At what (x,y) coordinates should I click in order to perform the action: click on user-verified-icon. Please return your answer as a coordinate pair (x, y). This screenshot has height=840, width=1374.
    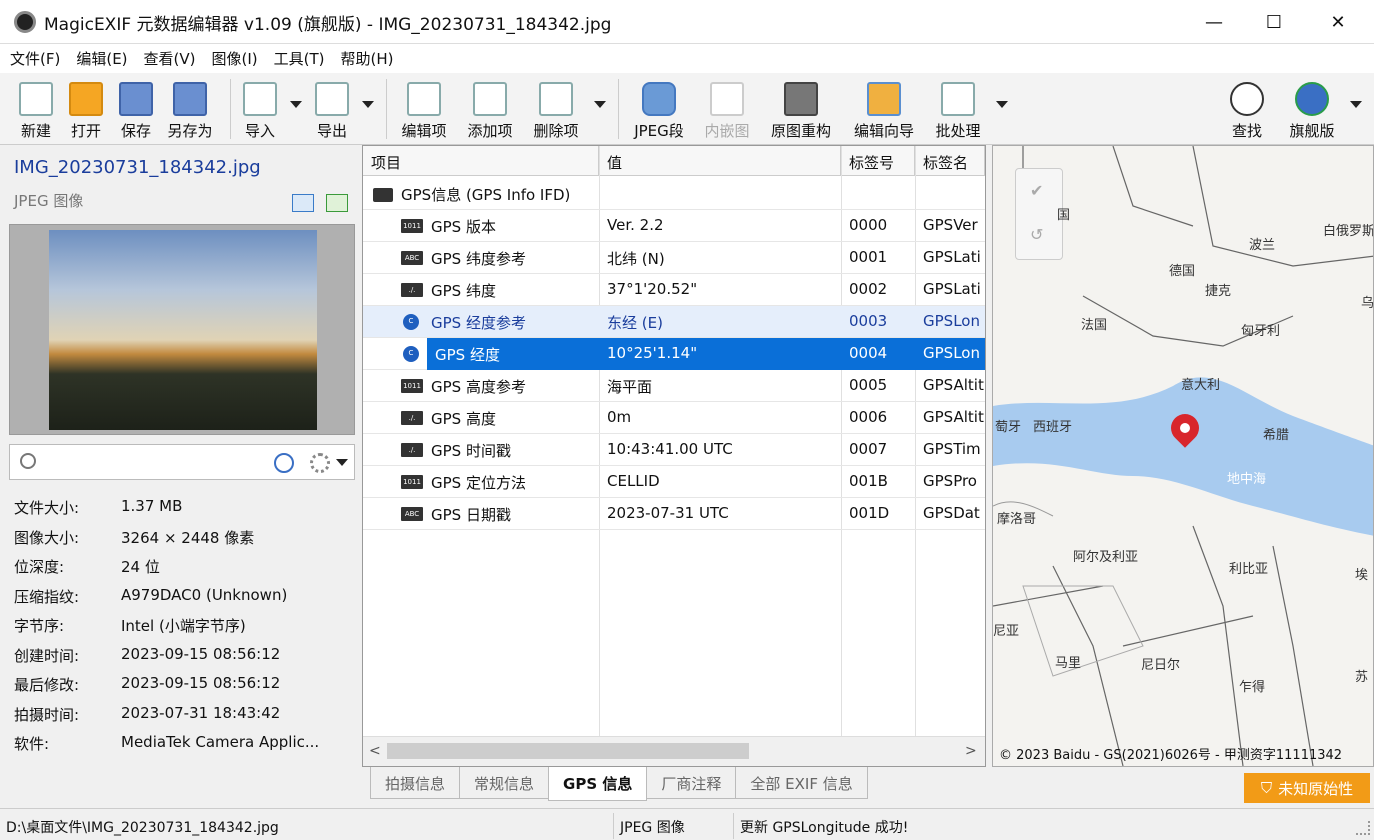
    Looking at the image, I should click on (1312, 99).